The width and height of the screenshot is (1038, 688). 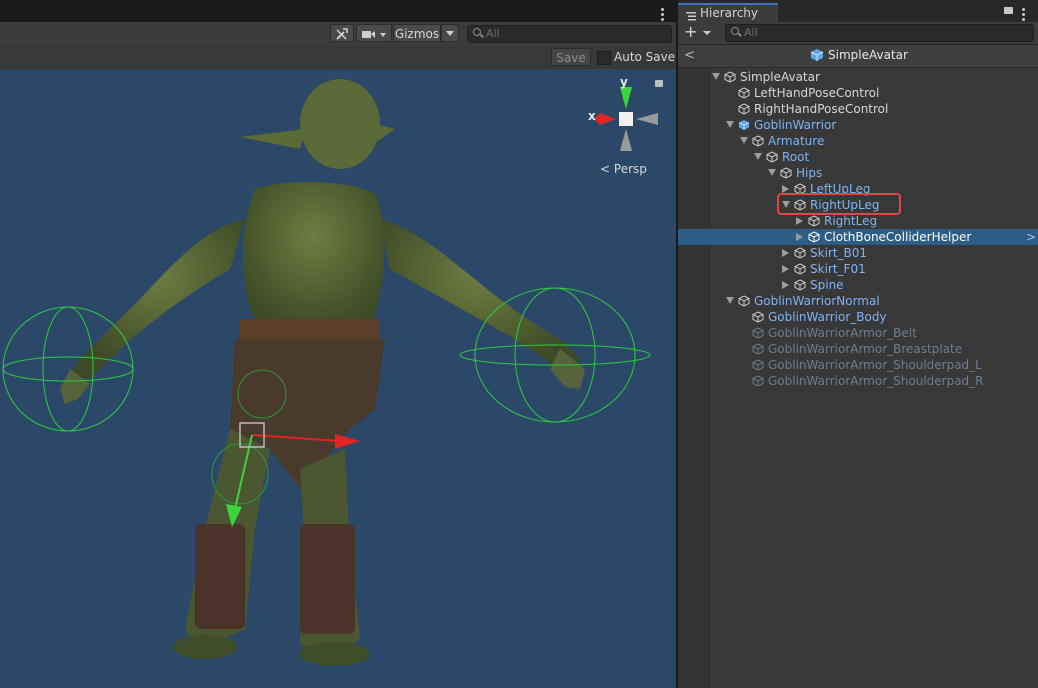 What do you see at coordinates (630, 169) in the screenshot?
I see `persp-label: Persp` at bounding box center [630, 169].